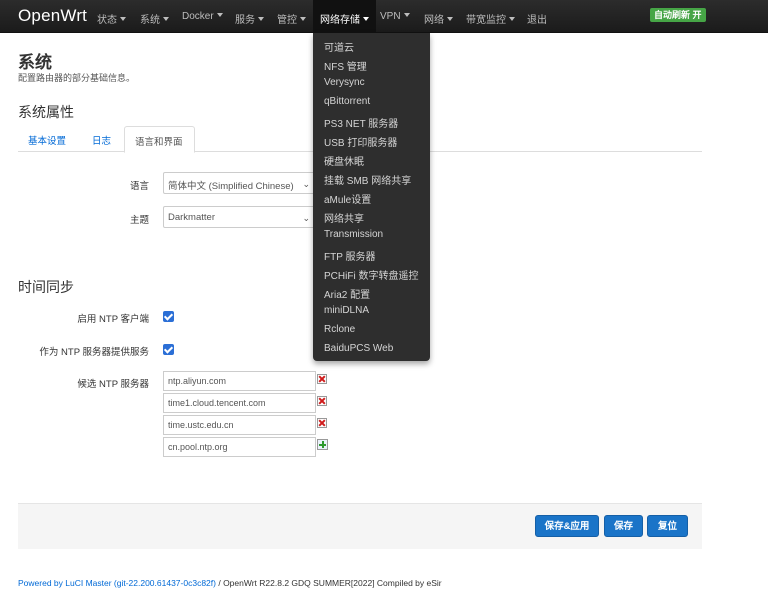  I want to click on enable-ntp-label: 启用 NTP 客户端, so click(113, 319).